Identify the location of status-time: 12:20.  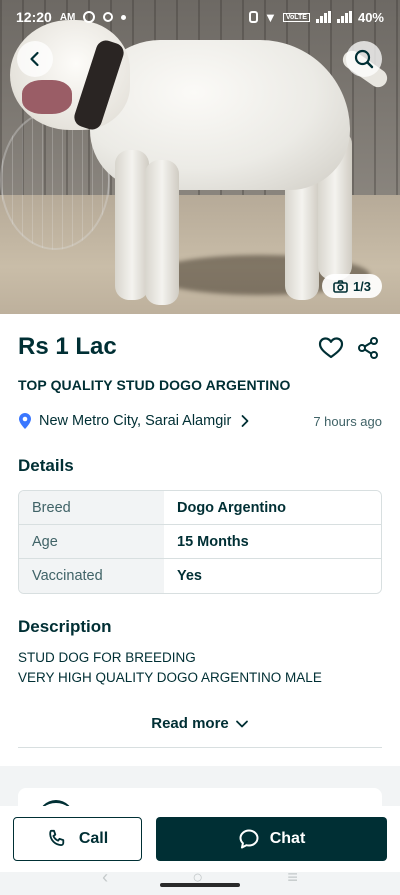
(34, 17).